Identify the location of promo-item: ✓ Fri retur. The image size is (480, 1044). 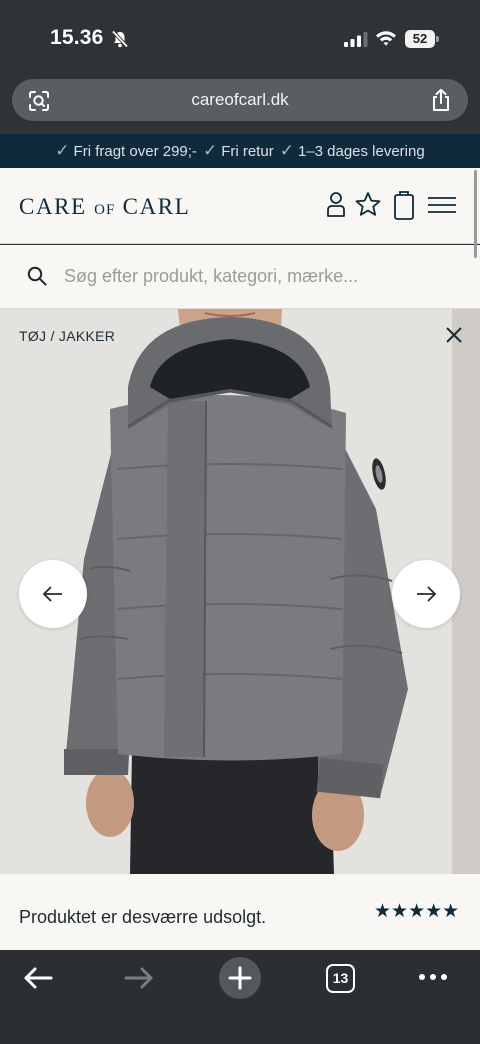
(238, 151).